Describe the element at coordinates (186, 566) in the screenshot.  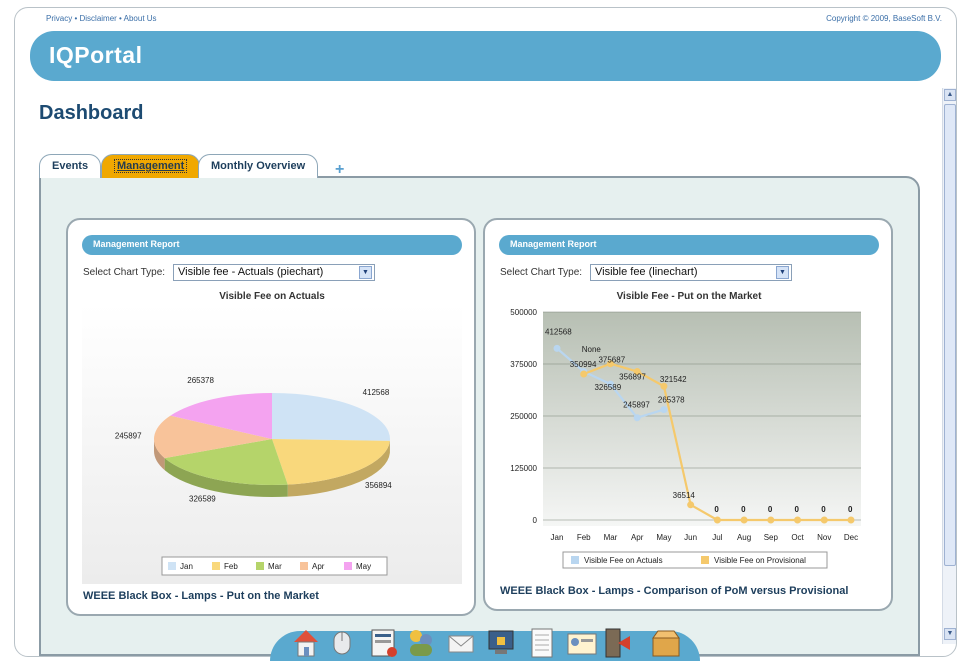
I see `legend-item-label: Jan` at that location.